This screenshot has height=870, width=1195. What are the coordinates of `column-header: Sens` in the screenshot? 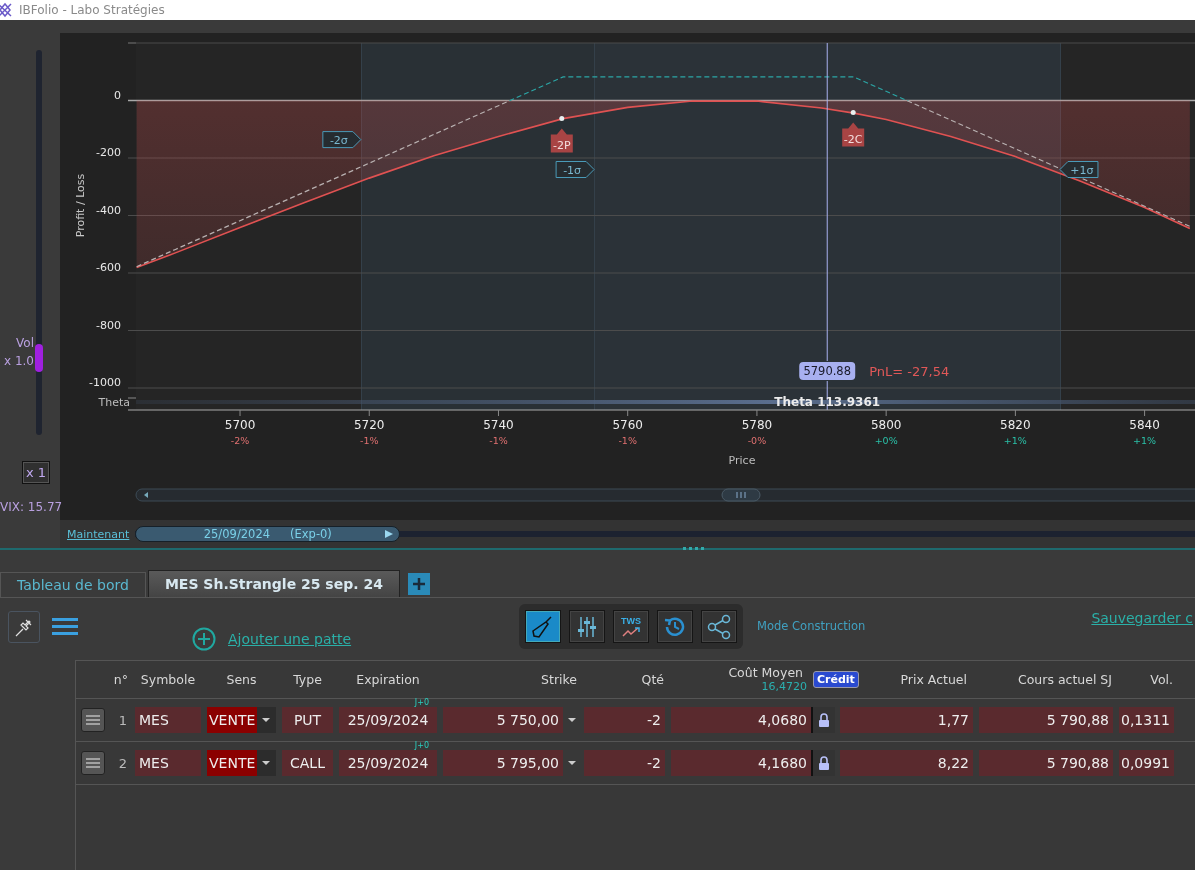 It's located at (241, 679).